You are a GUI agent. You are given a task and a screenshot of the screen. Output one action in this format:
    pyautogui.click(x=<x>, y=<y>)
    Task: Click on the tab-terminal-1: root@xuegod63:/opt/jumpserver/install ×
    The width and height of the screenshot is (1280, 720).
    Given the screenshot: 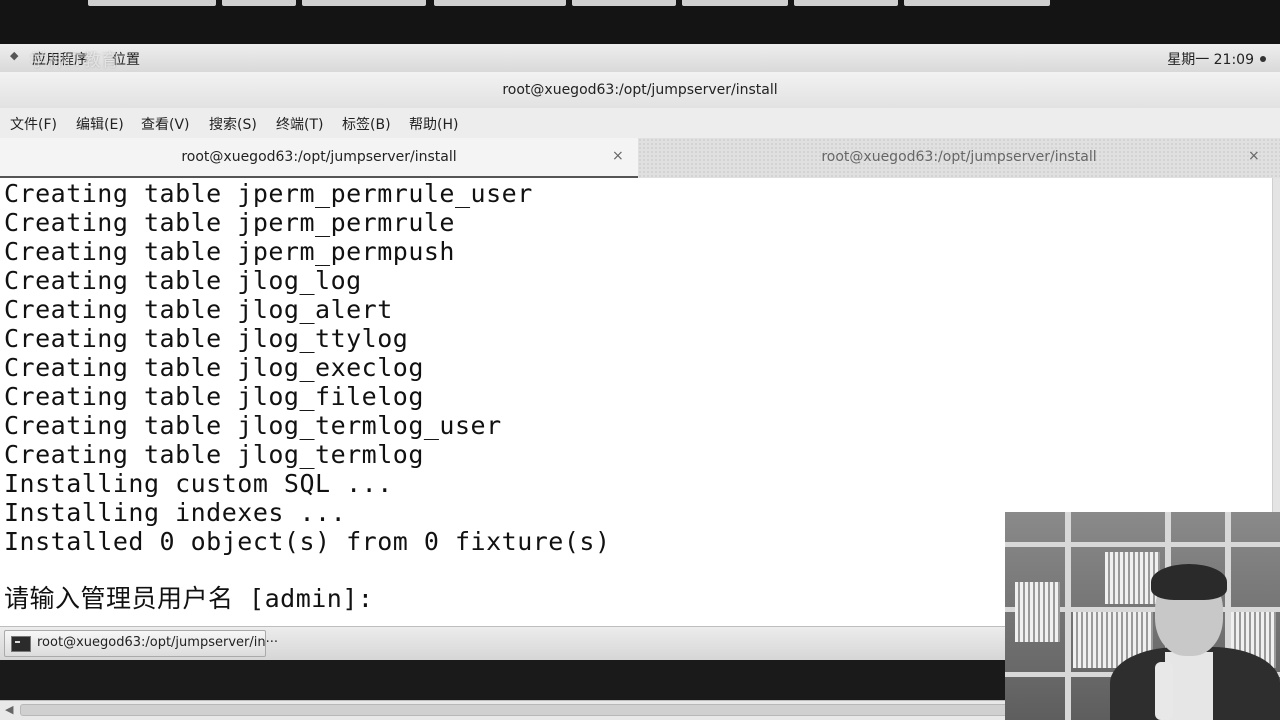 What is the action you would take?
    pyautogui.click(x=319, y=158)
    